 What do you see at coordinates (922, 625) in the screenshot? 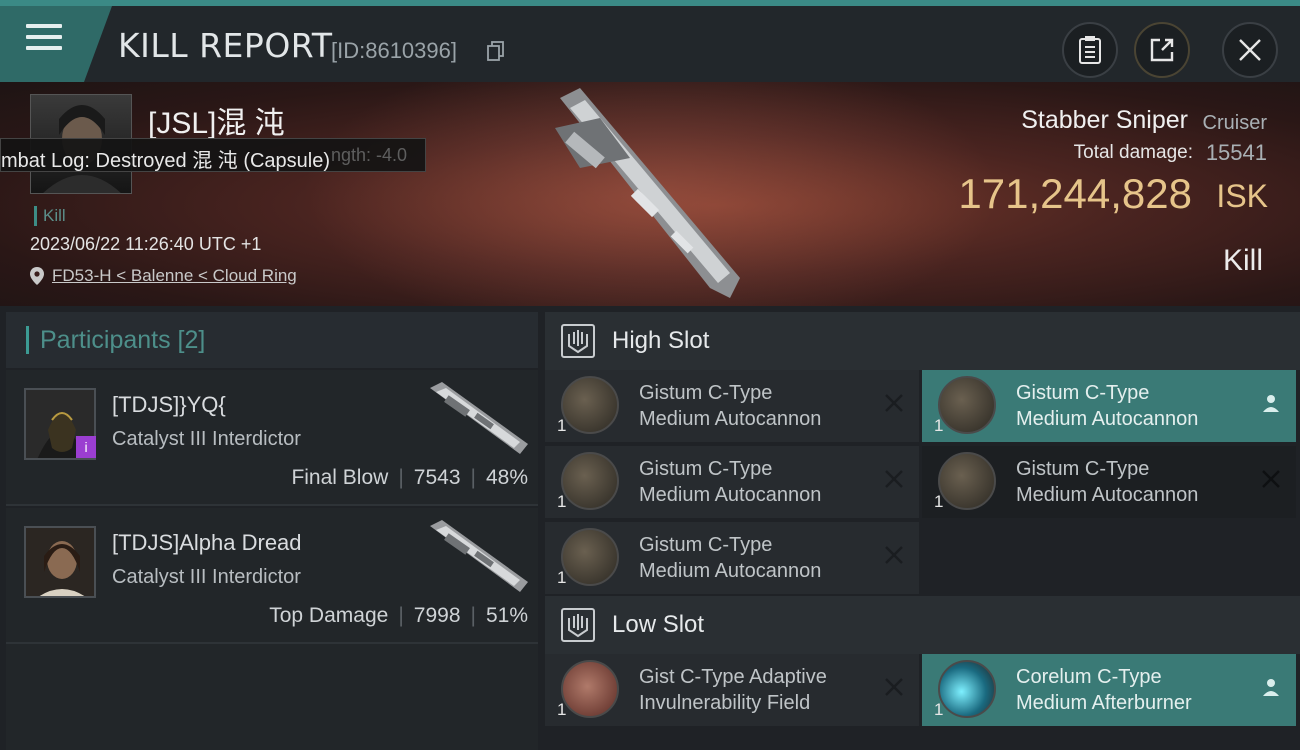
I see `low-slot-header: Low Slot` at bounding box center [922, 625].